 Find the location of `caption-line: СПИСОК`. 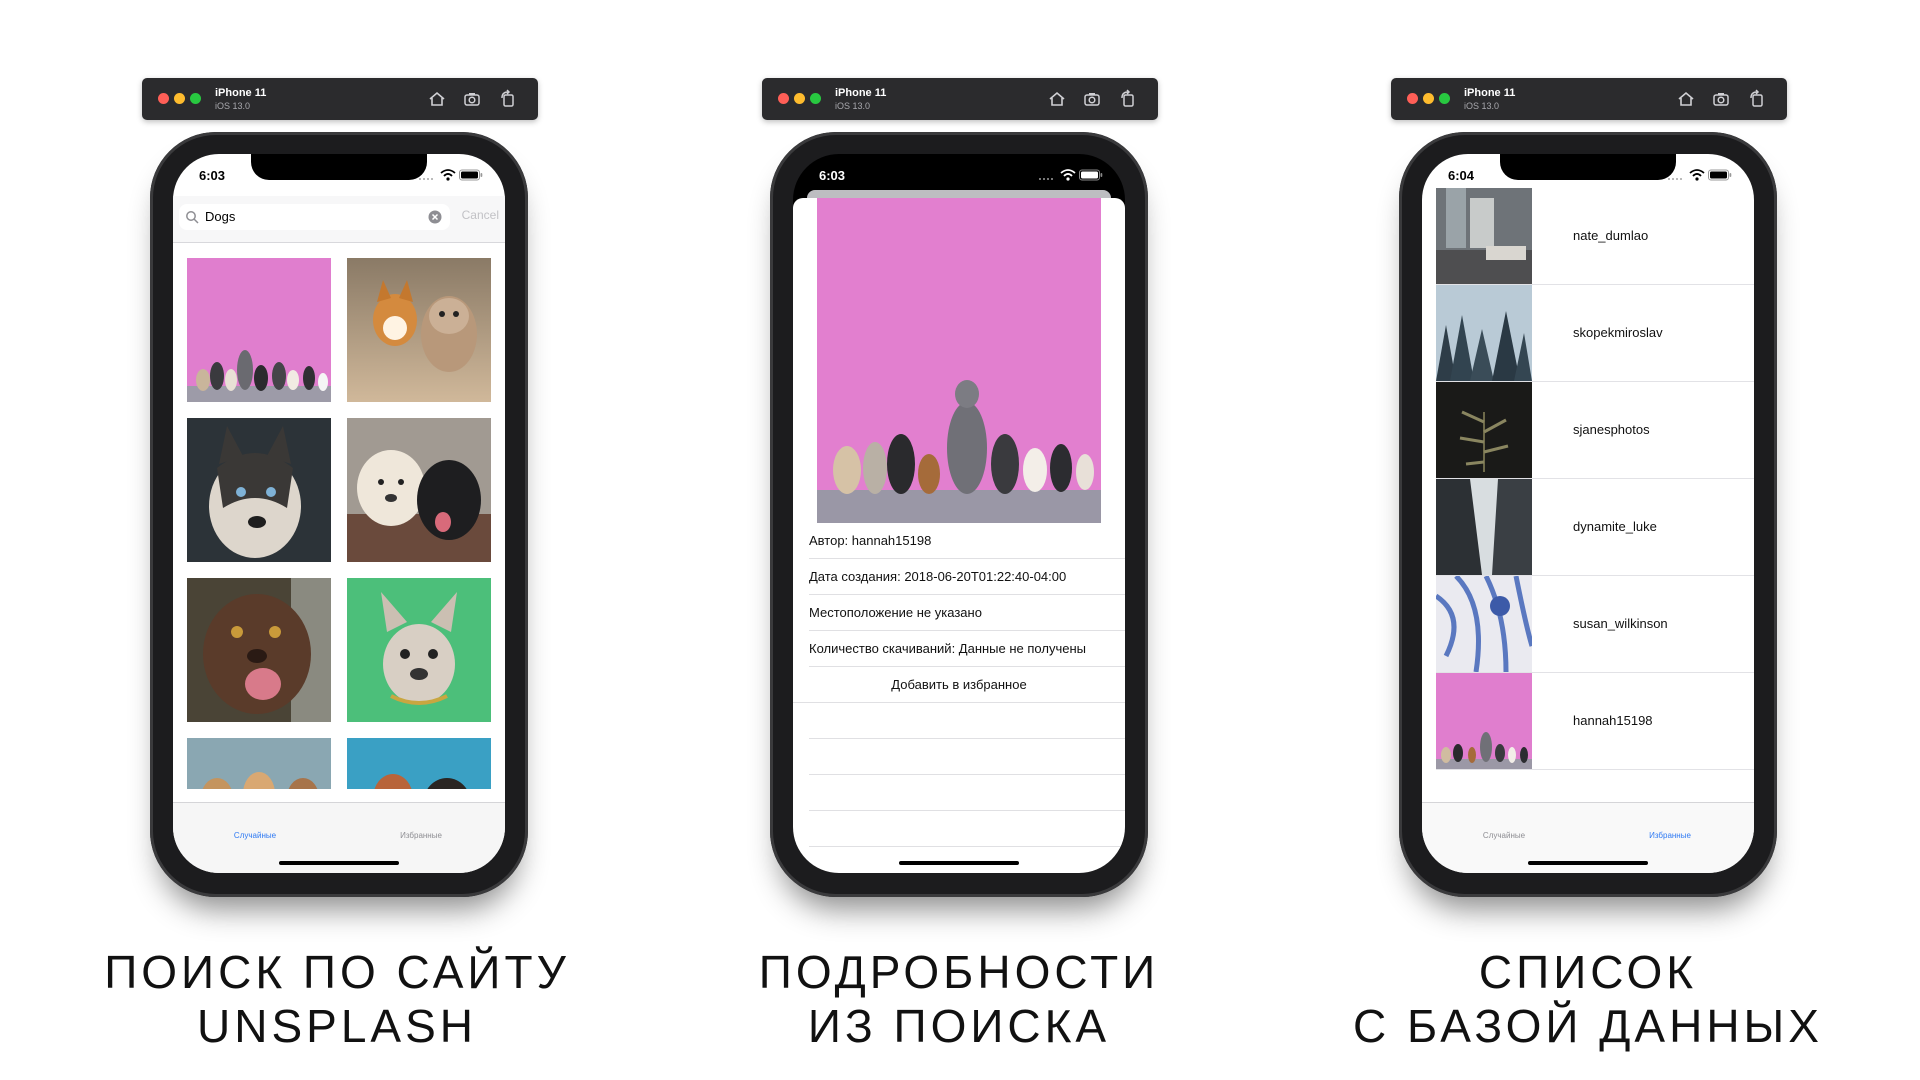

caption-line: СПИСОК is located at coordinates (1588, 972).